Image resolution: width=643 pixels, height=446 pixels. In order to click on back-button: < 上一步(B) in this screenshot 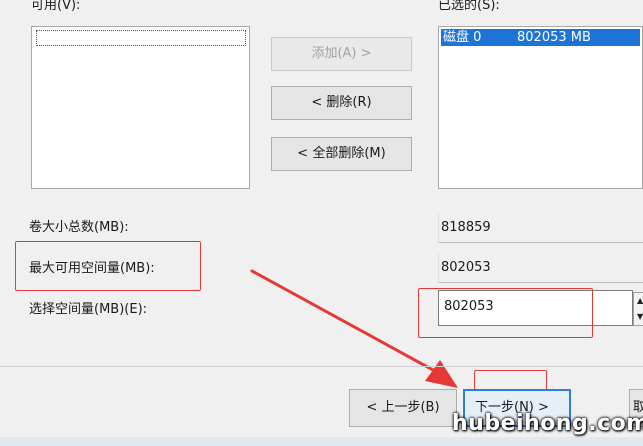, I will do `click(403, 408)`.